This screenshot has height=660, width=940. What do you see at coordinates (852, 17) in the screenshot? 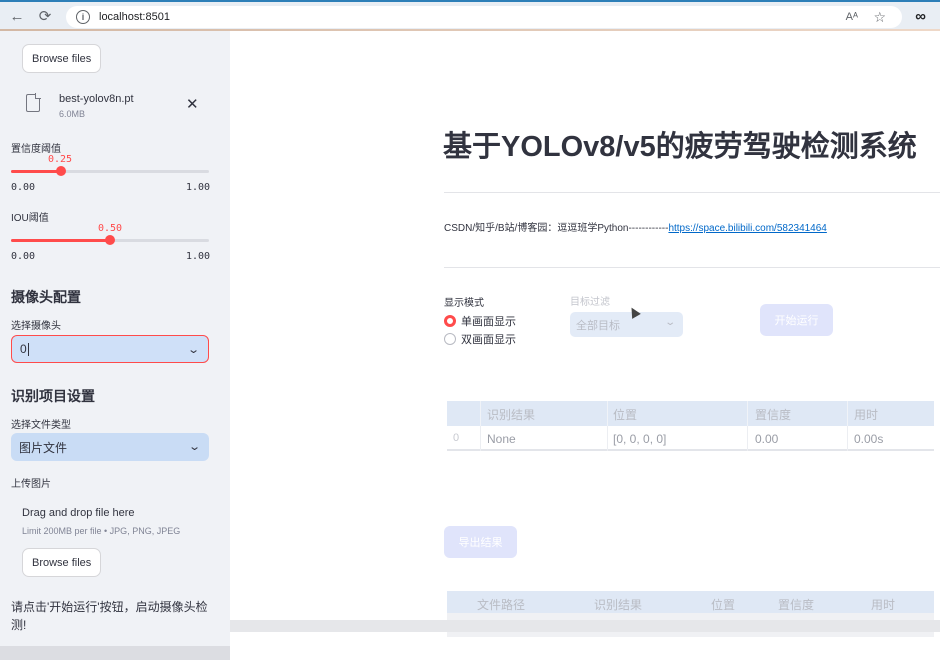
I see `read-aloud-icon: Aᴬ` at bounding box center [852, 17].